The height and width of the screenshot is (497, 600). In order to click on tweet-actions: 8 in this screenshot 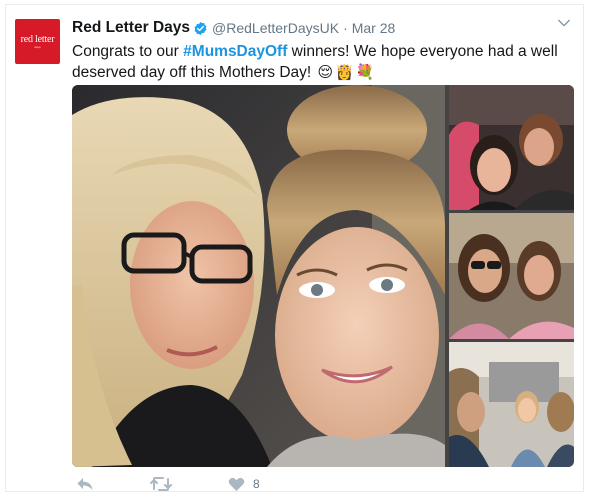, I will do `click(196, 484)`.